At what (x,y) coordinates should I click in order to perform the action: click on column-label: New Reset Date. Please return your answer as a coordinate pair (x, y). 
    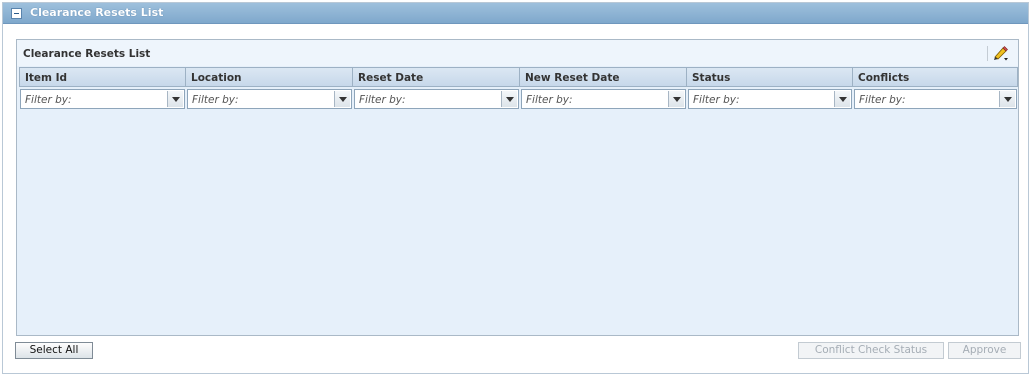
    Looking at the image, I should click on (572, 78).